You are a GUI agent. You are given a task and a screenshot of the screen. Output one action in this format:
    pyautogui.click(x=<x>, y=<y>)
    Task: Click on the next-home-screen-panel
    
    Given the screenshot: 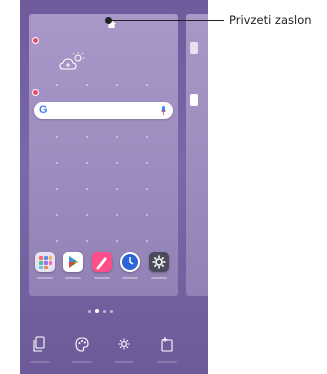 What is the action you would take?
    pyautogui.click(x=197, y=155)
    